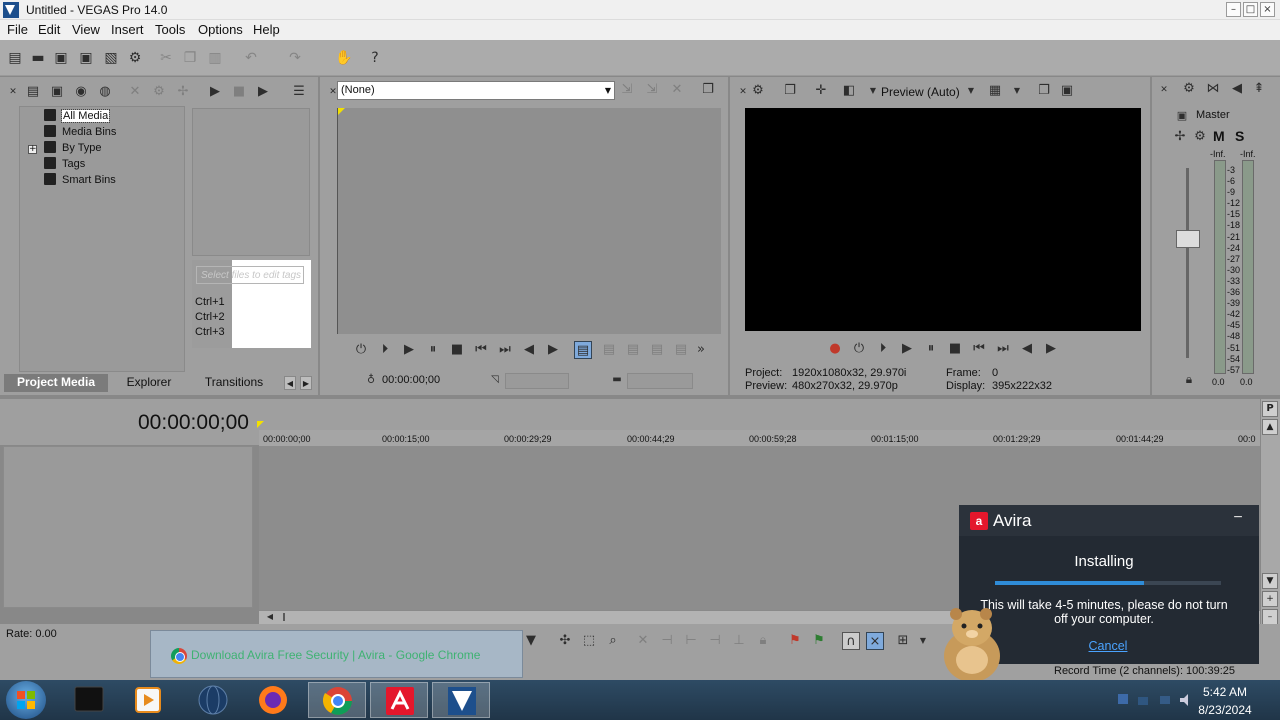  What do you see at coordinates (15, 58) in the screenshot?
I see `new-icon: ▤` at bounding box center [15, 58].